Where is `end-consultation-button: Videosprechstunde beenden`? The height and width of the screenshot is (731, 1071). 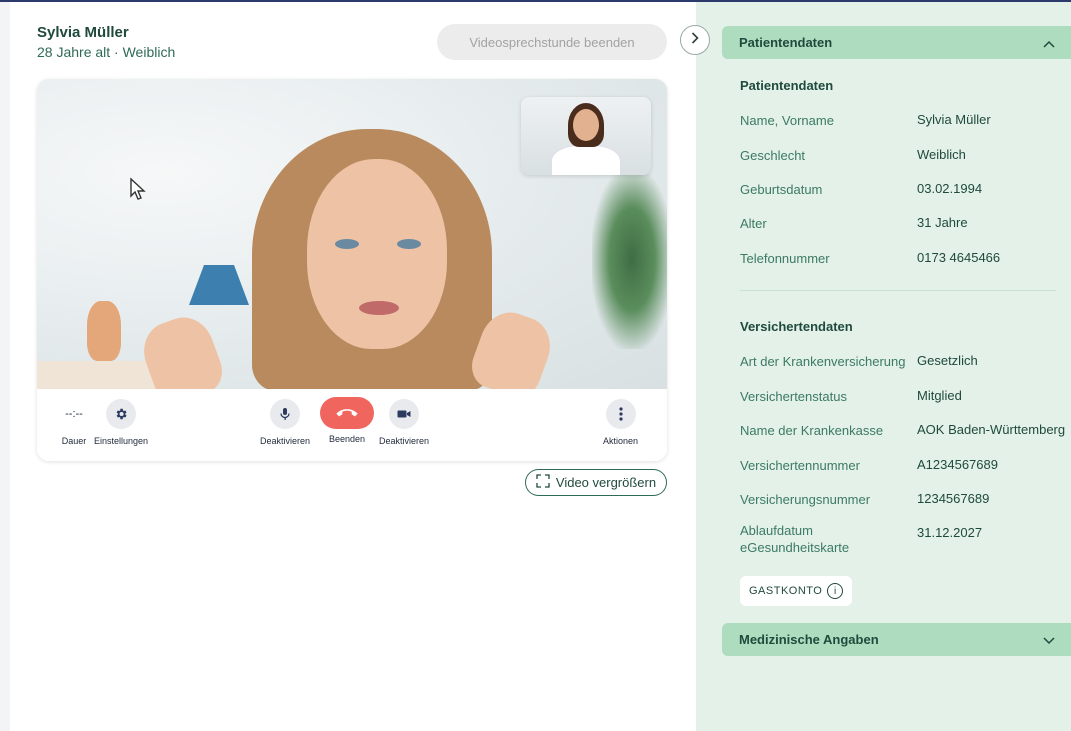 end-consultation-button: Videosprechstunde beenden is located at coordinates (552, 42).